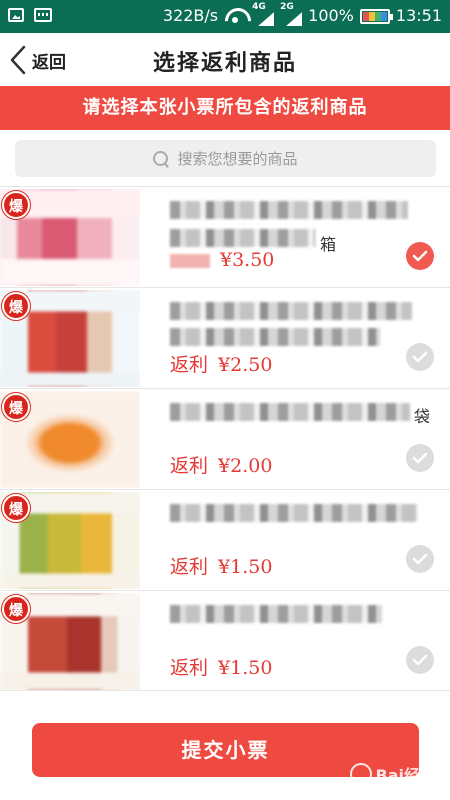 This screenshot has height=800, width=450. What do you see at coordinates (235, 16) in the screenshot?
I see `wifi-icon` at bounding box center [235, 16].